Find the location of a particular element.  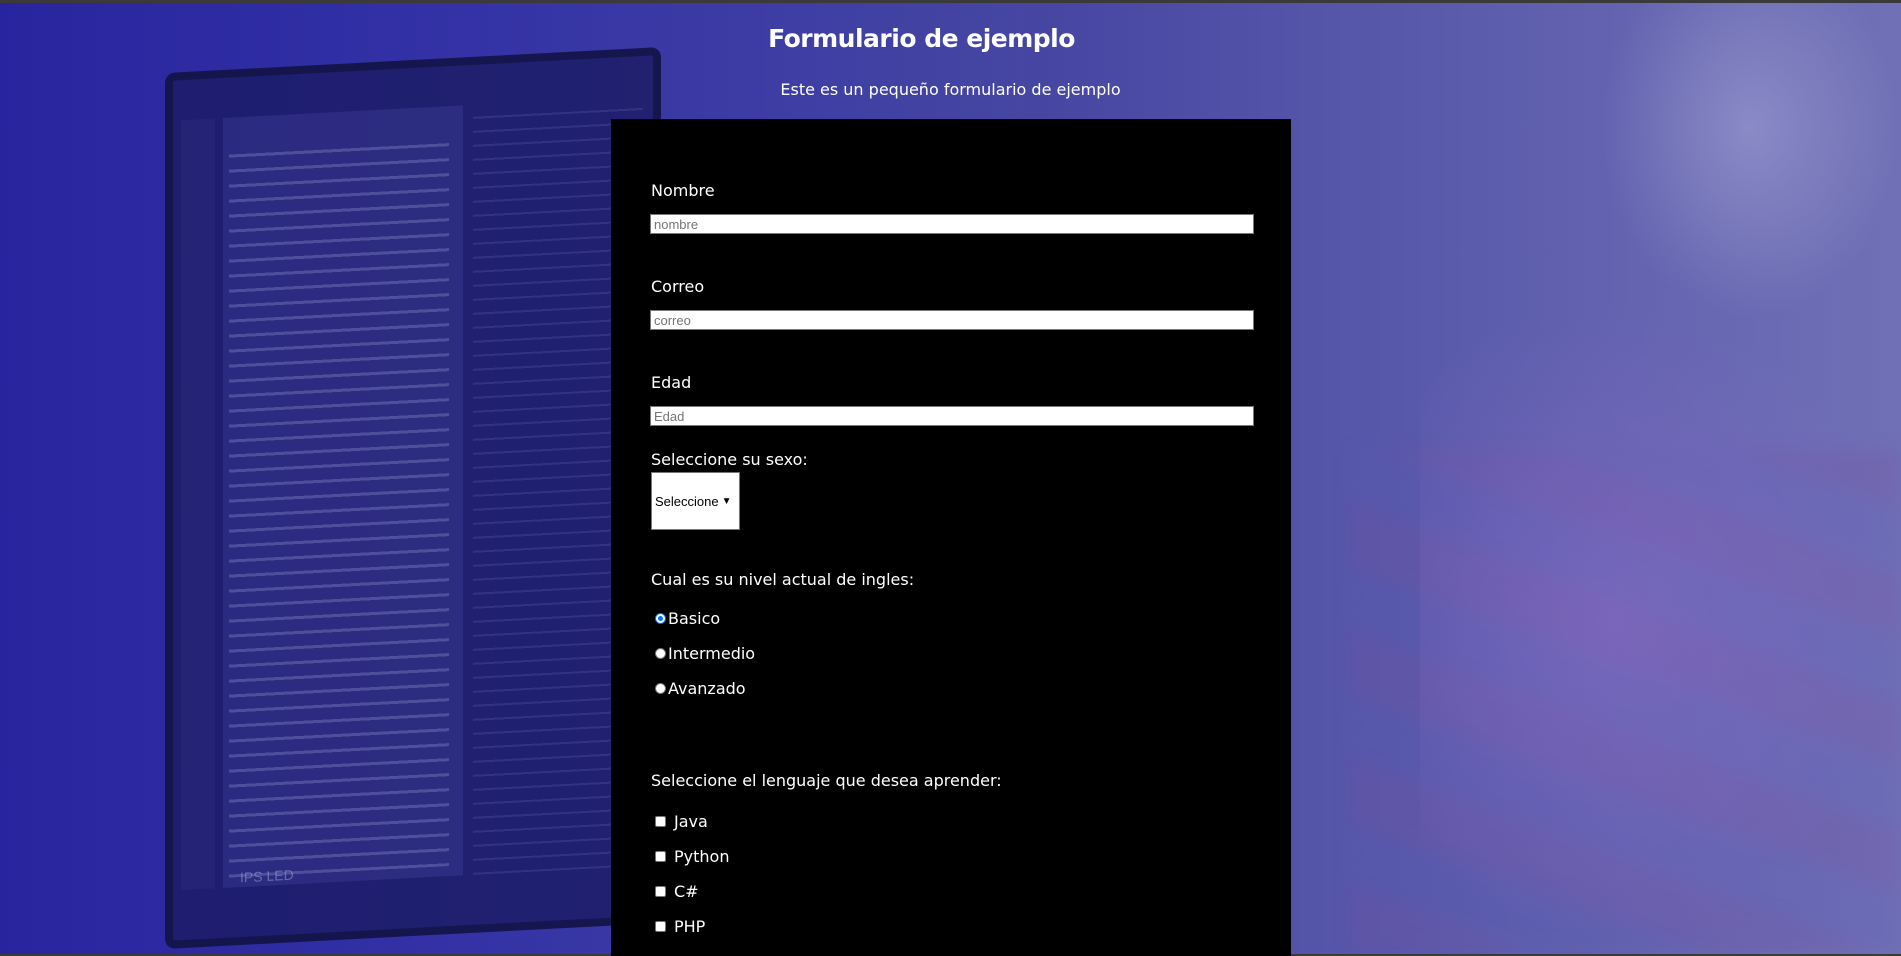

radio-option-basico: Basico is located at coordinates (687, 618).